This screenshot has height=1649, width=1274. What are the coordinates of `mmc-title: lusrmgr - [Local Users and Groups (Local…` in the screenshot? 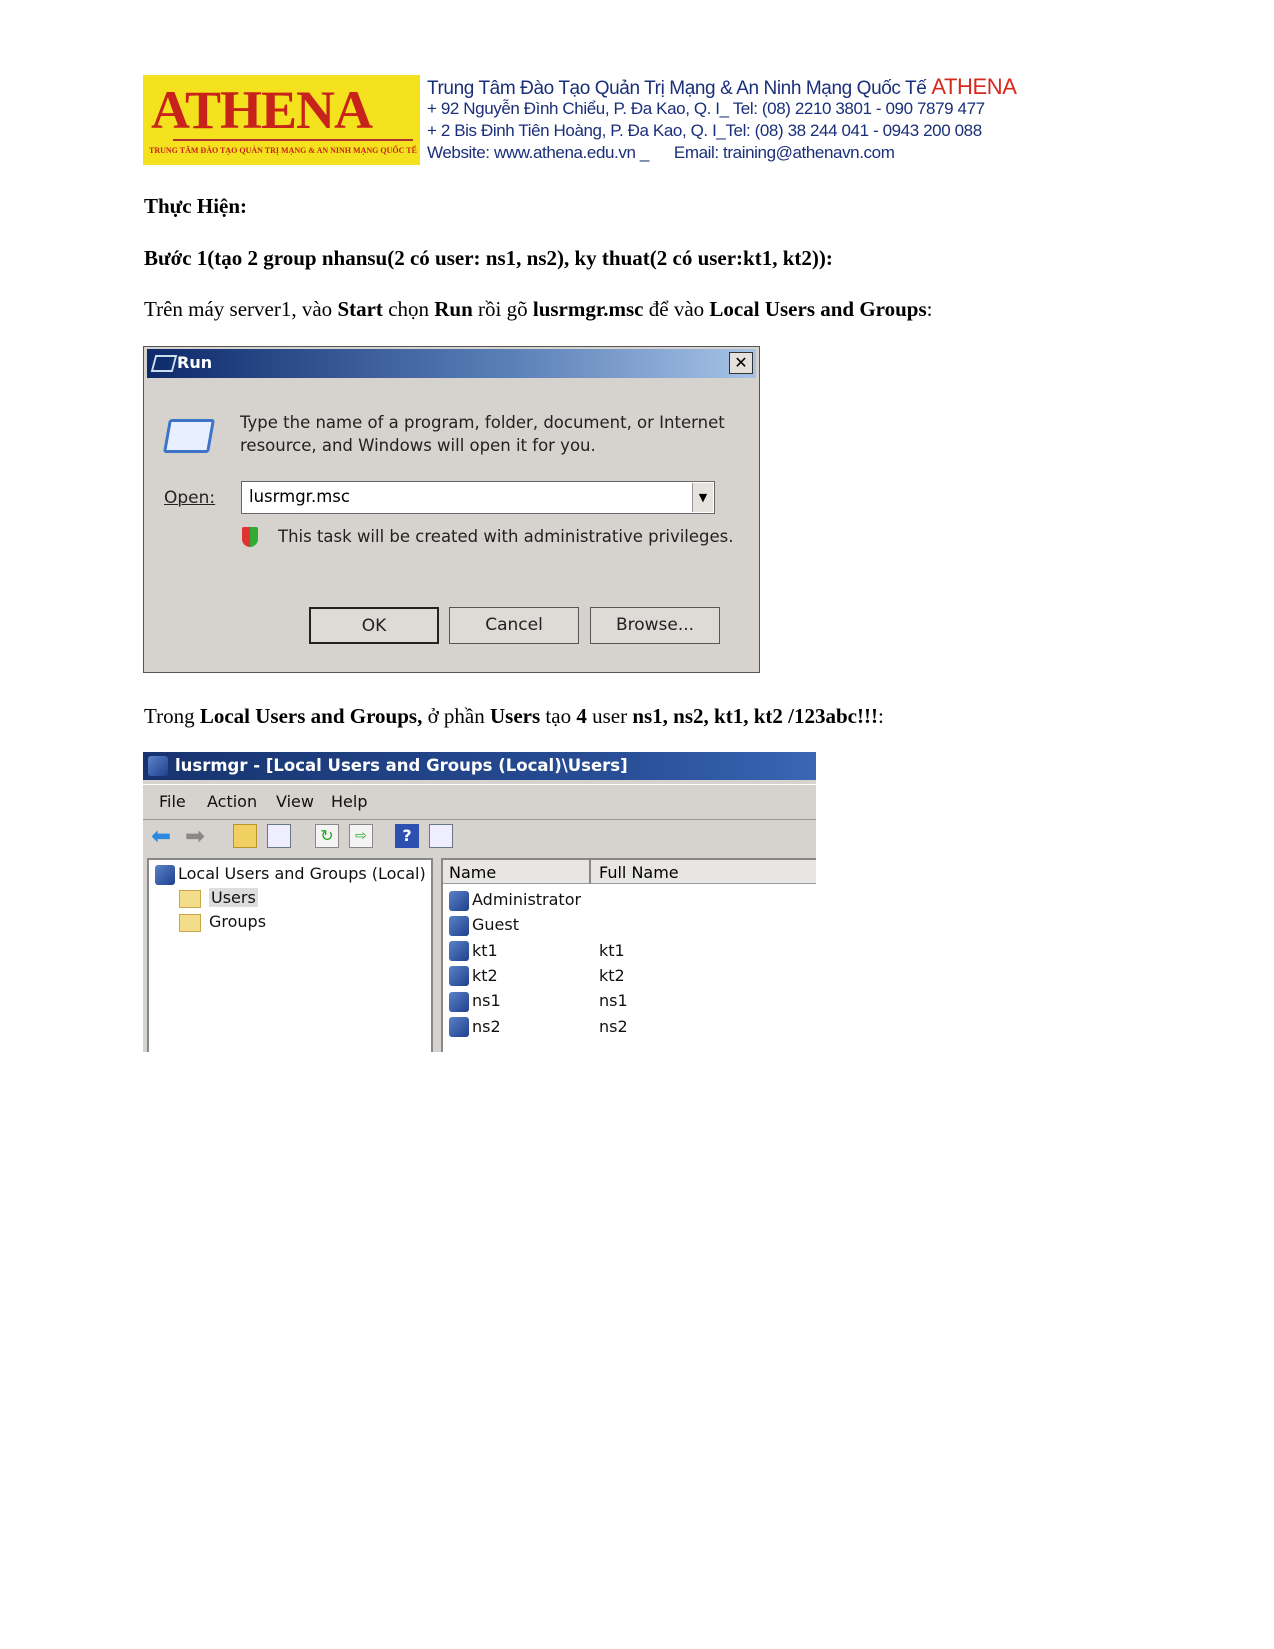 It's located at (401, 765).